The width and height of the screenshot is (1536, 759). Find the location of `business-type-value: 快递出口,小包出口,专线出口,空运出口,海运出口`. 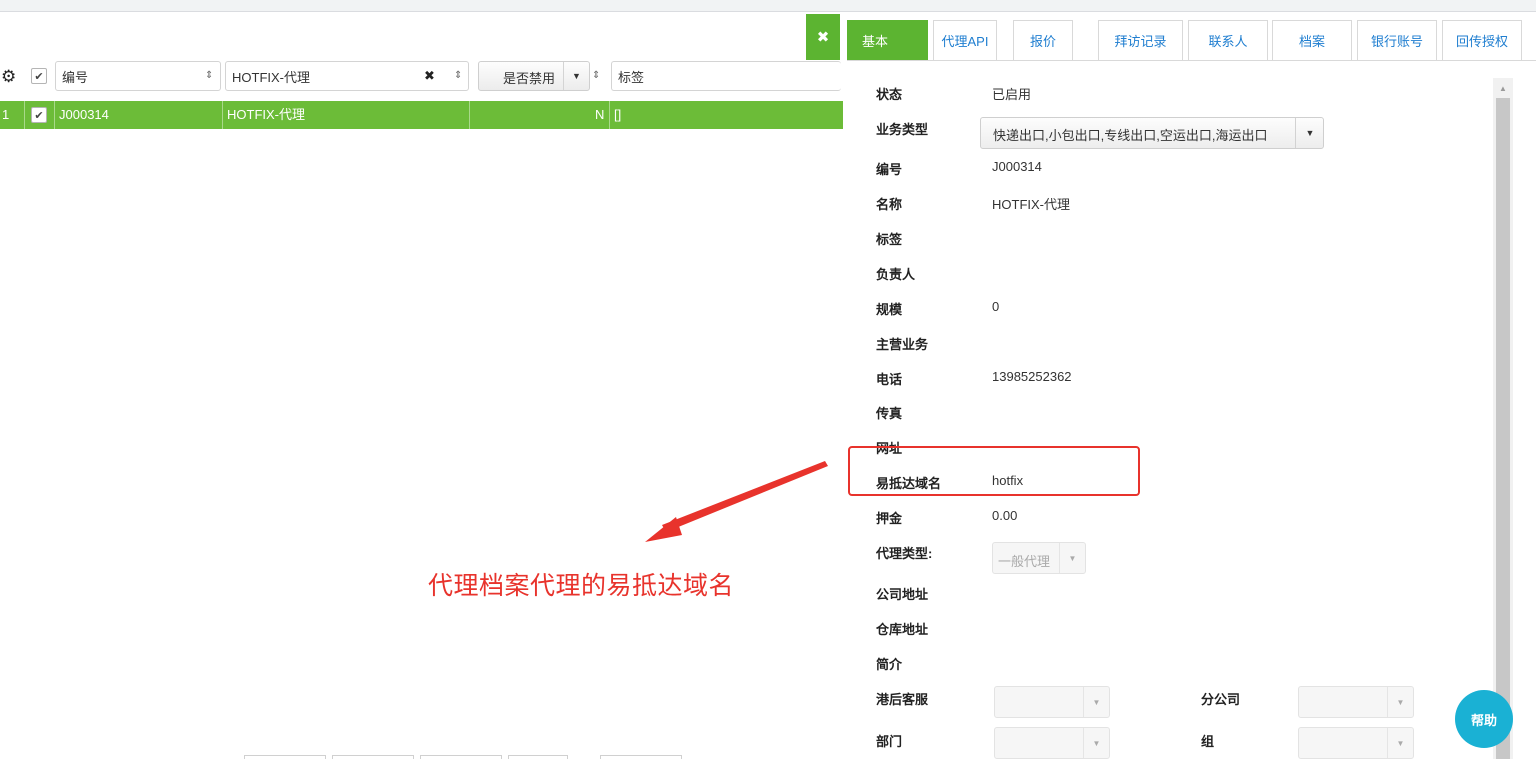

business-type-value: 快递出口,小包出口,专线出口,空运出口,海运出口 is located at coordinates (1130, 135).